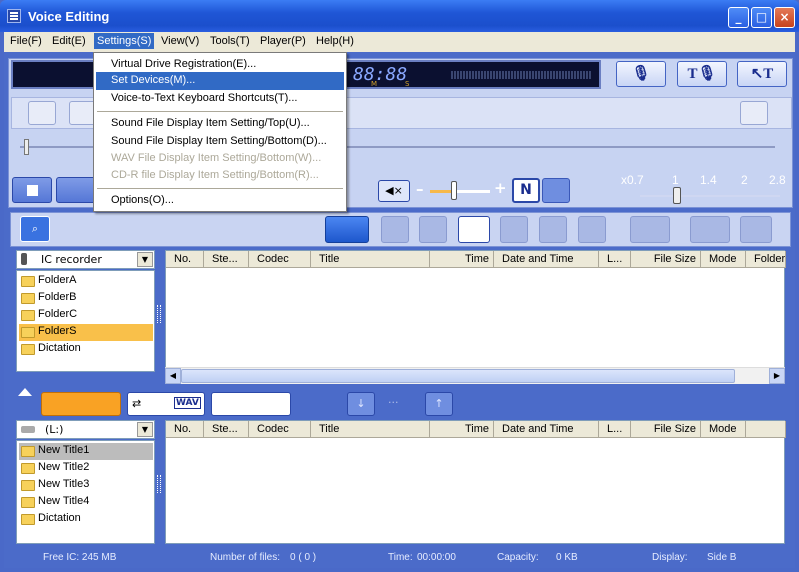 The width and height of the screenshot is (799, 572). I want to click on search-button: ⌕, so click(35, 229).